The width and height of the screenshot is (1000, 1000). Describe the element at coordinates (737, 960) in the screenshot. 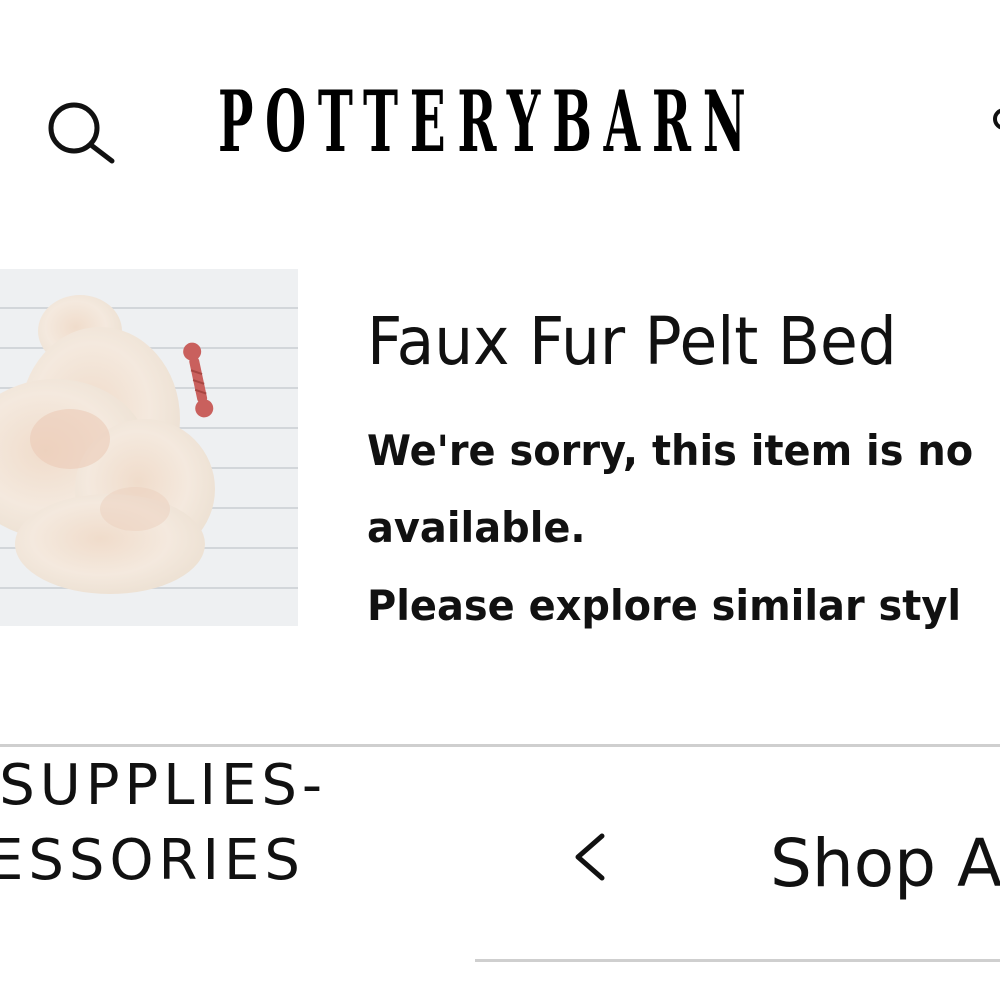

I see `nav-underline` at that location.